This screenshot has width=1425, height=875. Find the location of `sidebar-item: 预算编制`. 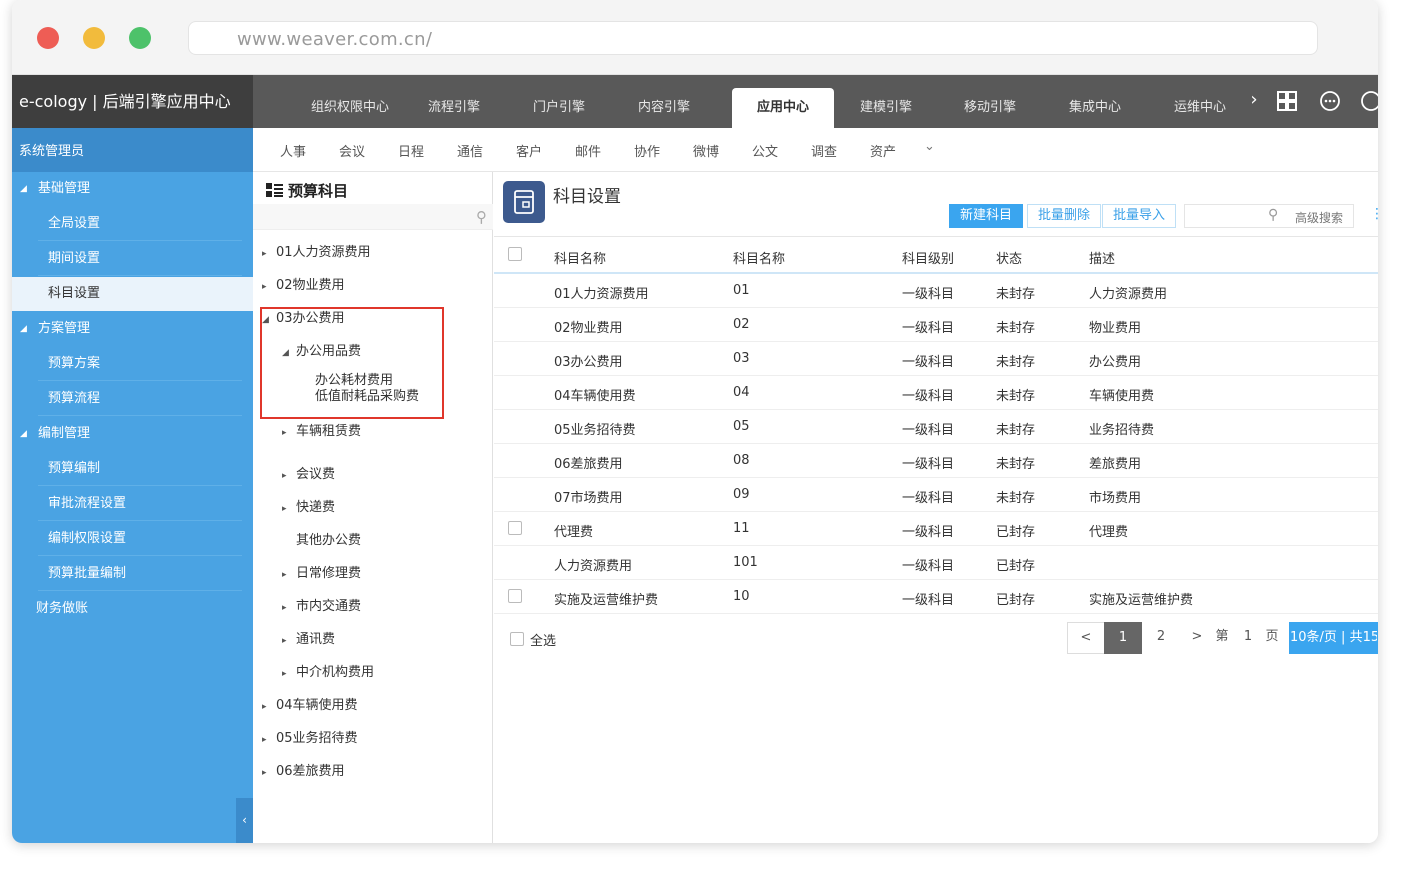

sidebar-item: 预算编制 is located at coordinates (140, 469).